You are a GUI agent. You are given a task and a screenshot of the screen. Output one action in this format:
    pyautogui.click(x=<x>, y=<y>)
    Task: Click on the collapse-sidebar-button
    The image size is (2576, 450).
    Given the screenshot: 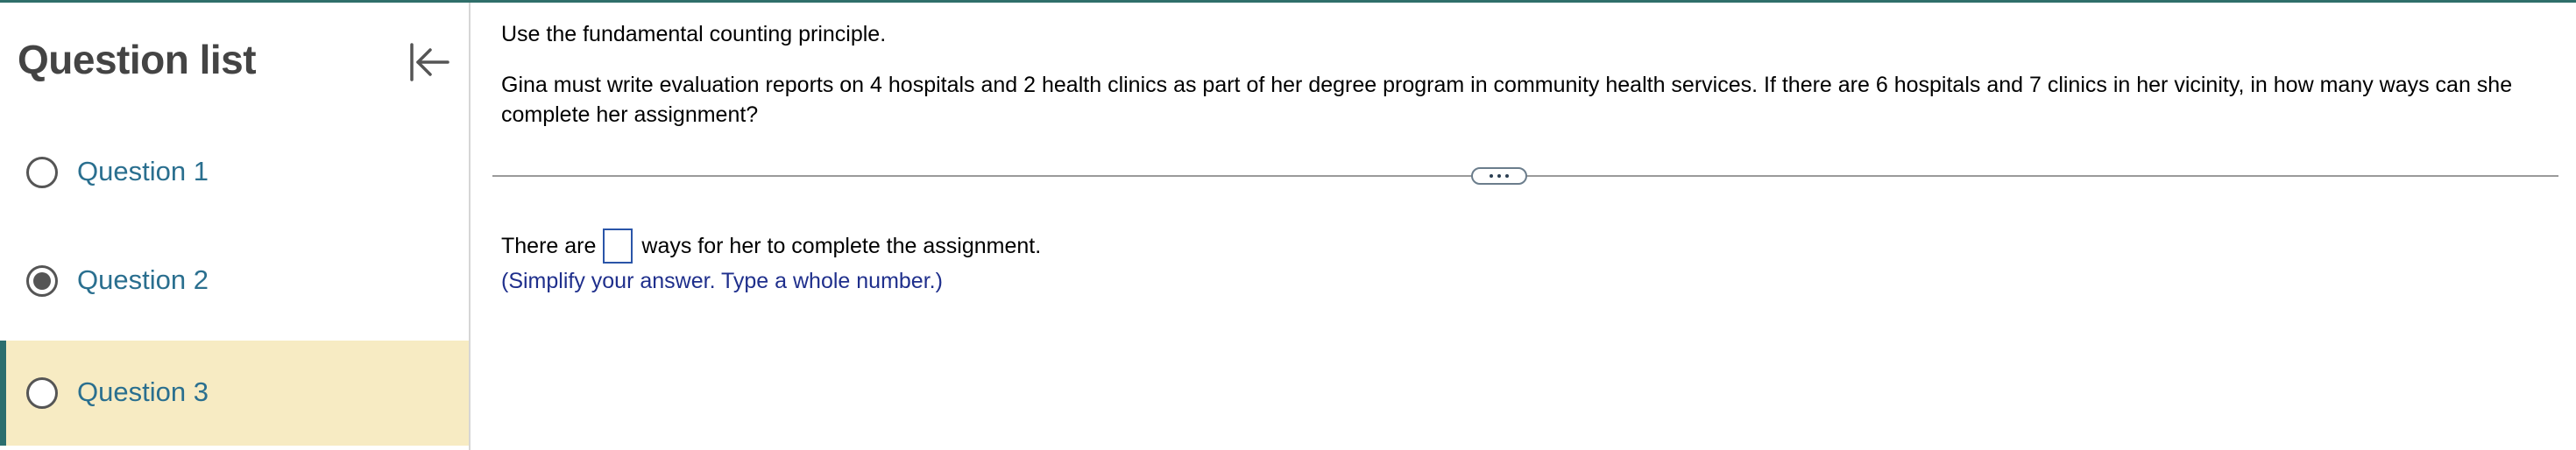 What is the action you would take?
    pyautogui.click(x=429, y=62)
    